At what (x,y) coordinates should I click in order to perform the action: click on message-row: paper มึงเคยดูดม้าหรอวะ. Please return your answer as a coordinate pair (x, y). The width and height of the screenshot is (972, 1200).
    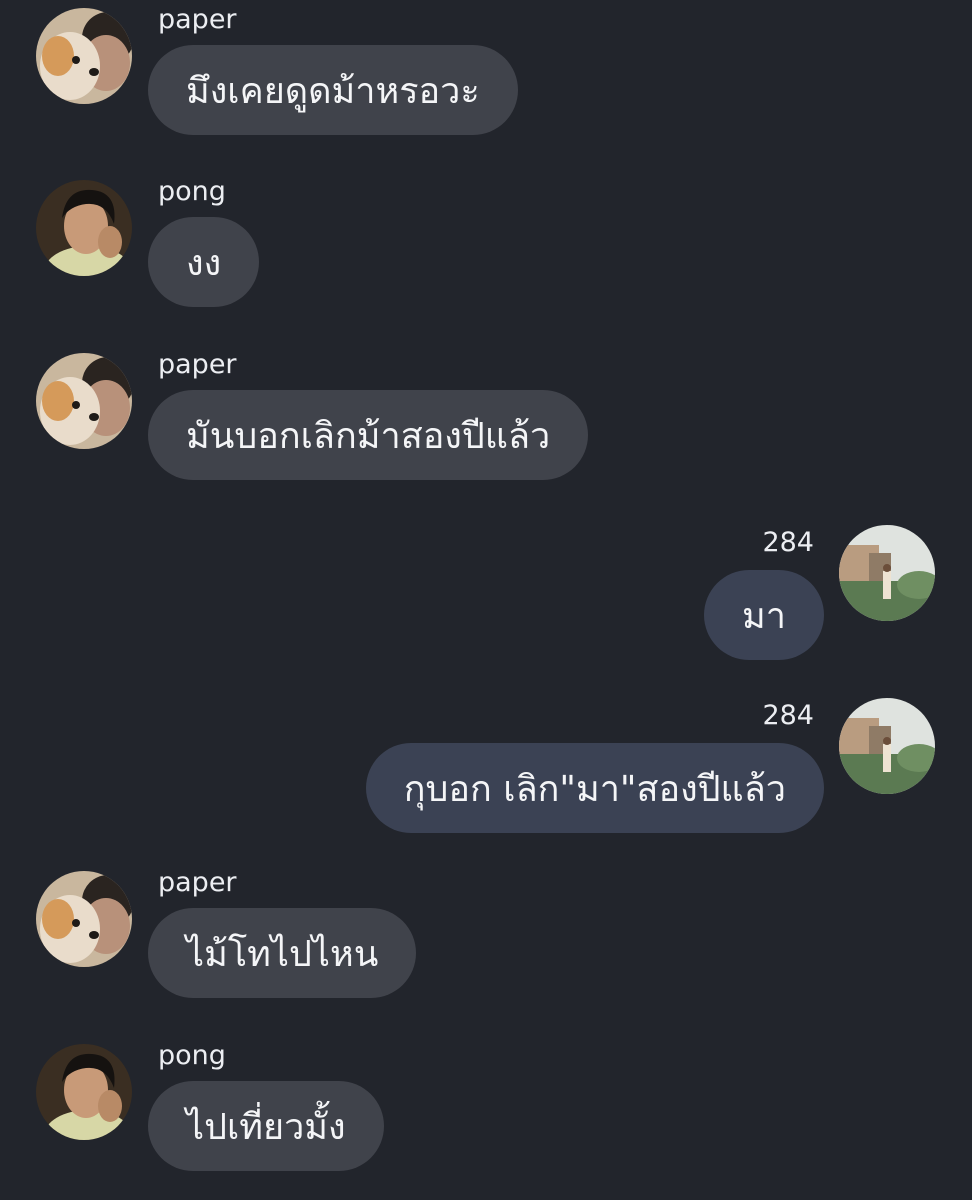
    Looking at the image, I should click on (486, 75).